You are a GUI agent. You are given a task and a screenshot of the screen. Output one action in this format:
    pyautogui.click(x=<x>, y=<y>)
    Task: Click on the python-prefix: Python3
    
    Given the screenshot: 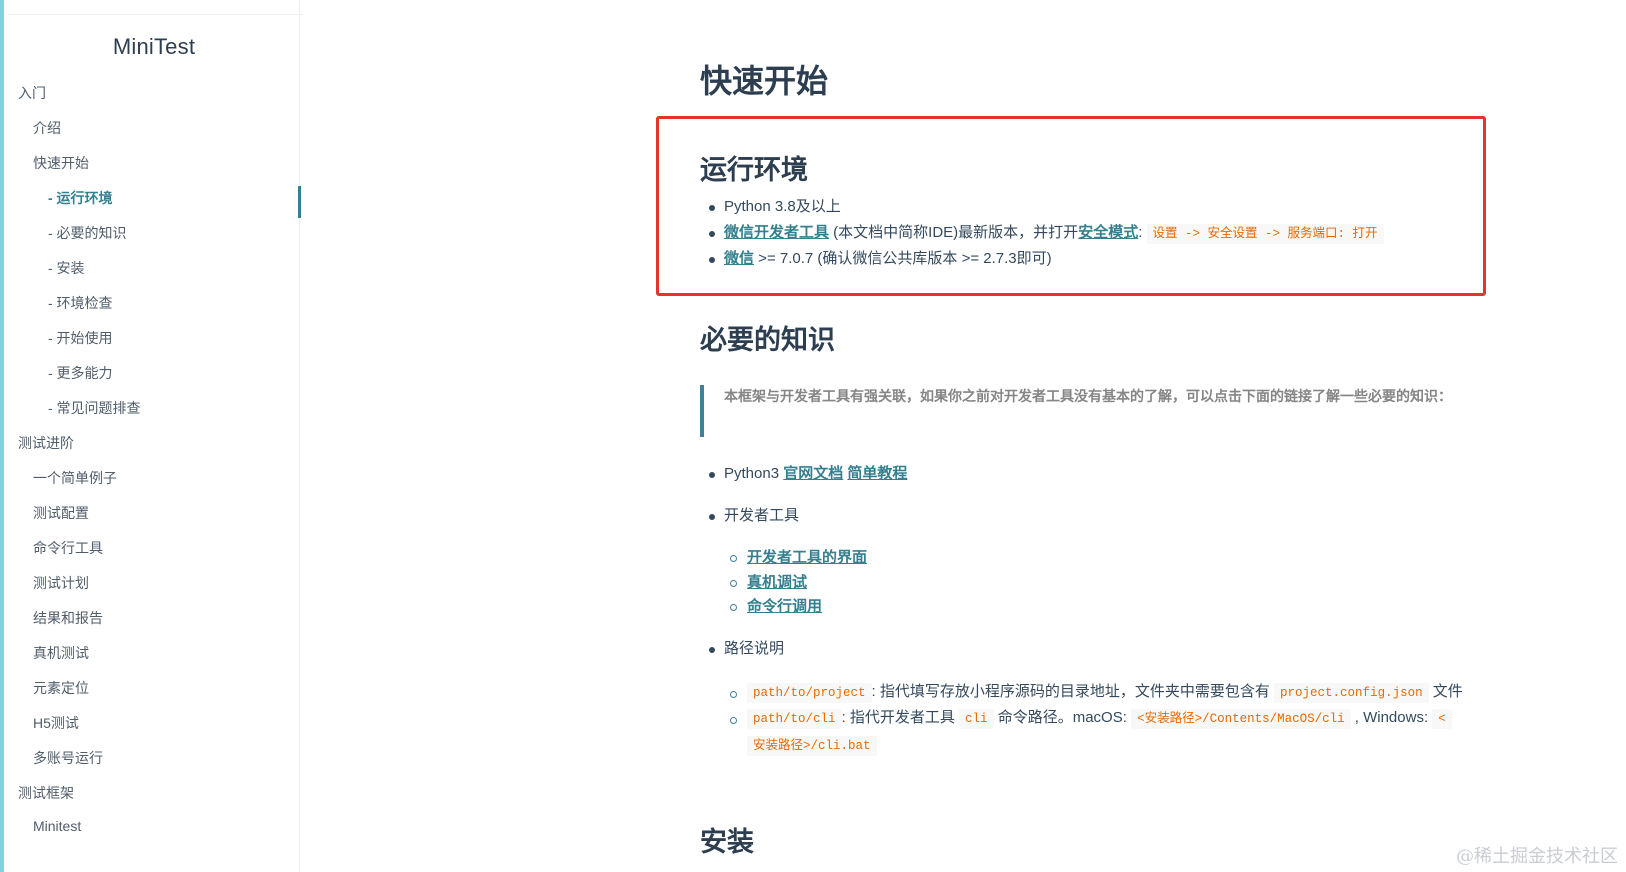 What is the action you would take?
    pyautogui.click(x=754, y=473)
    